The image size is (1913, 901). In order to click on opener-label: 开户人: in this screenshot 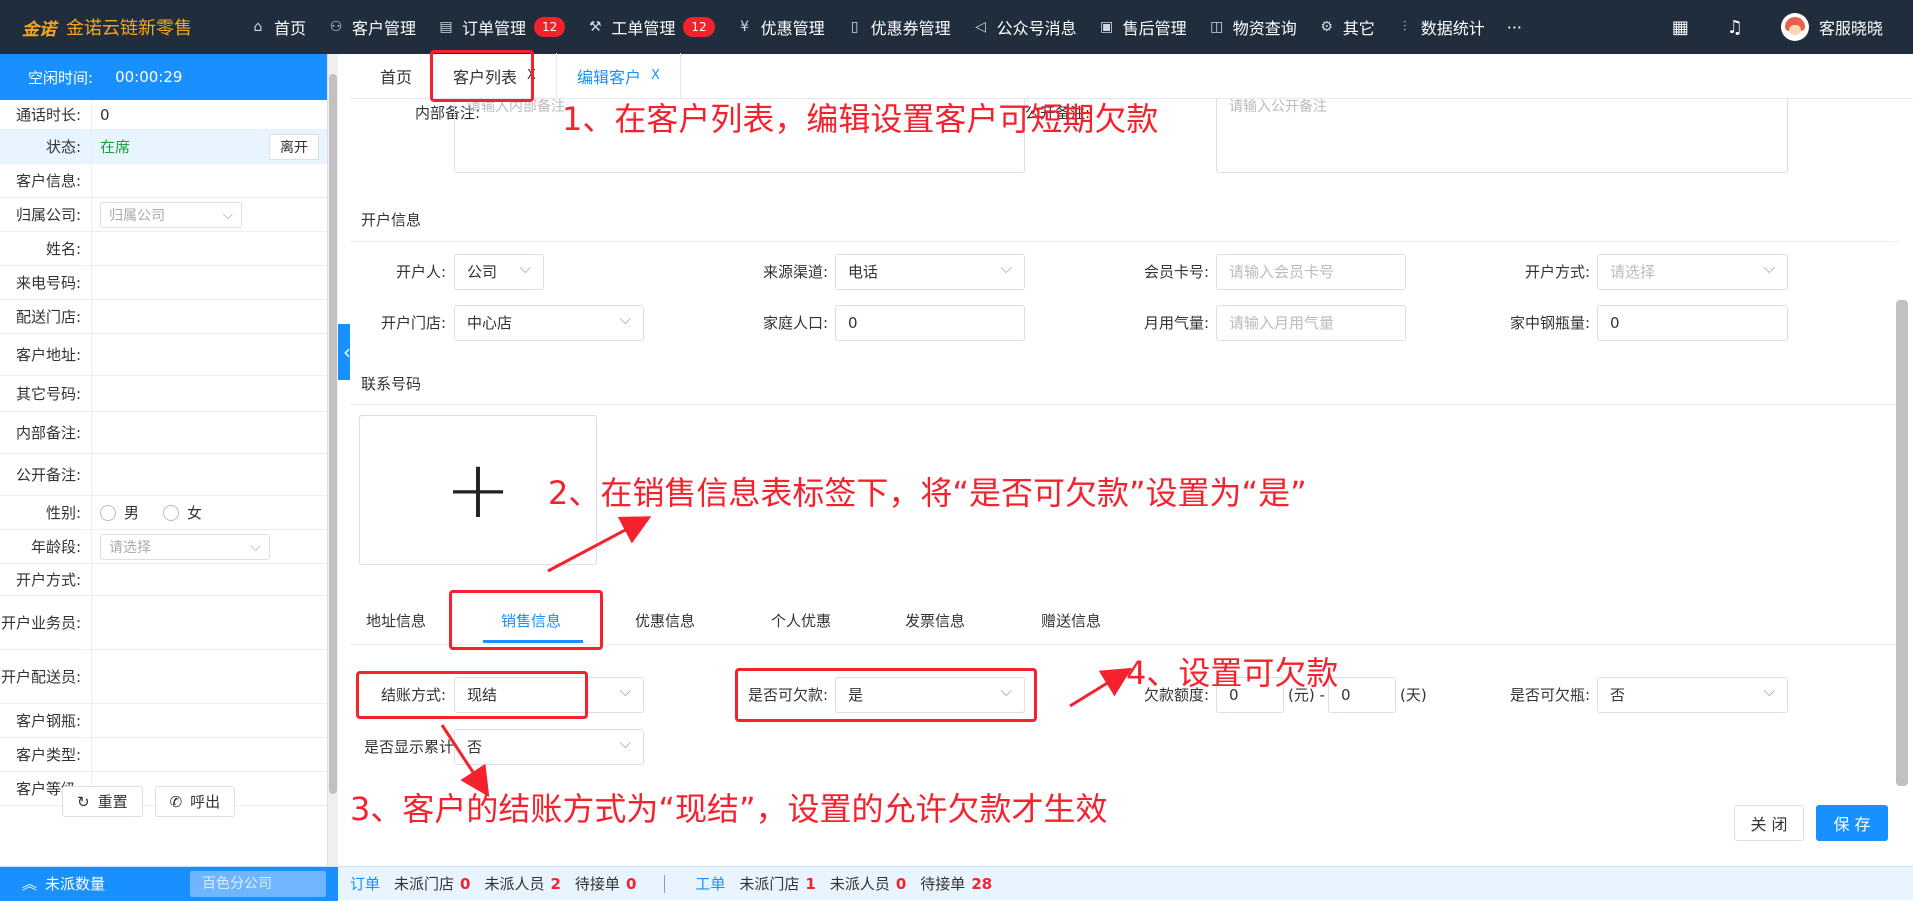, I will do `click(420, 272)`.